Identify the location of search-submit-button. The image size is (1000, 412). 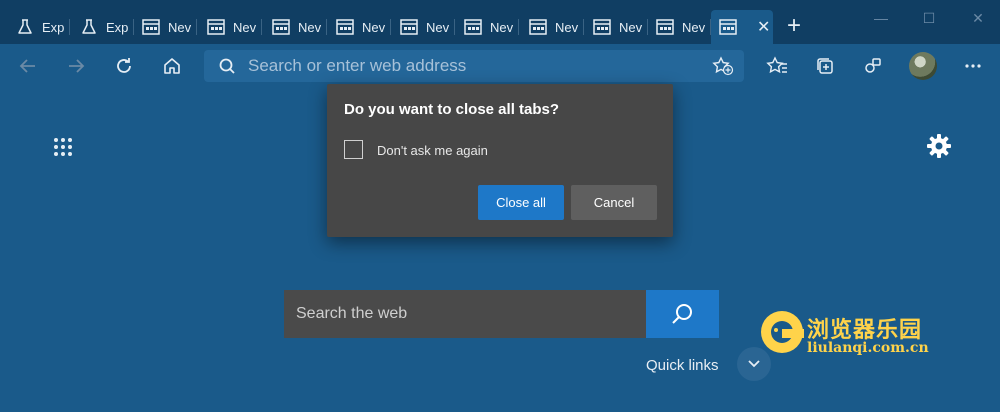
(682, 314).